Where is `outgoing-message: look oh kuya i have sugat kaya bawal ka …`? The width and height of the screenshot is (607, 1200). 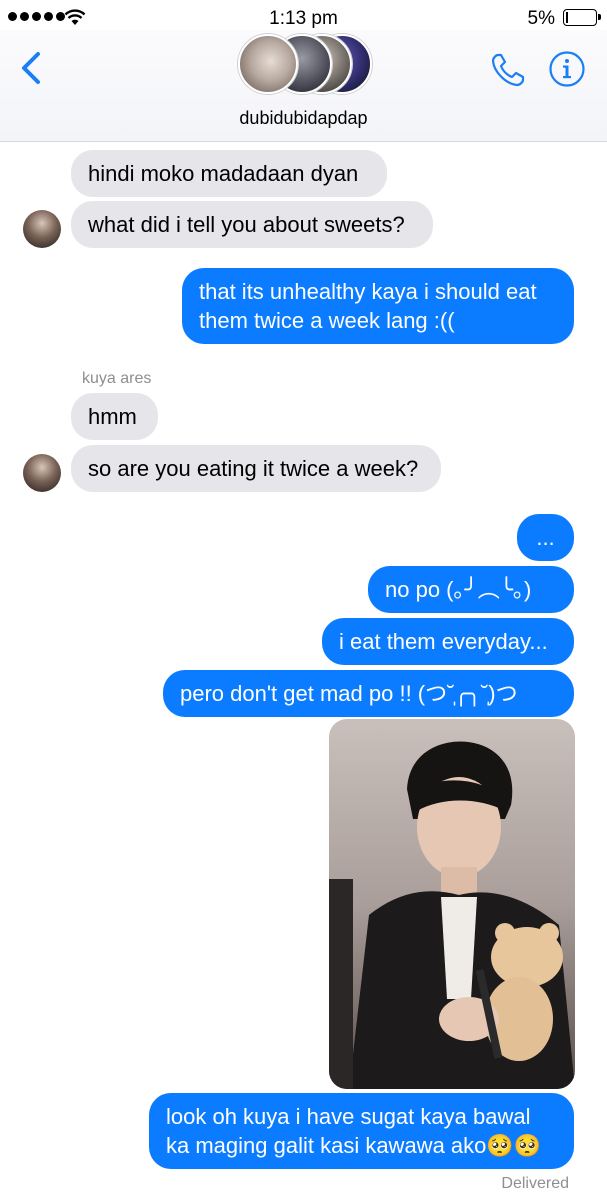 outgoing-message: look oh kuya i have sugat kaya bawal ka … is located at coordinates (361, 1131).